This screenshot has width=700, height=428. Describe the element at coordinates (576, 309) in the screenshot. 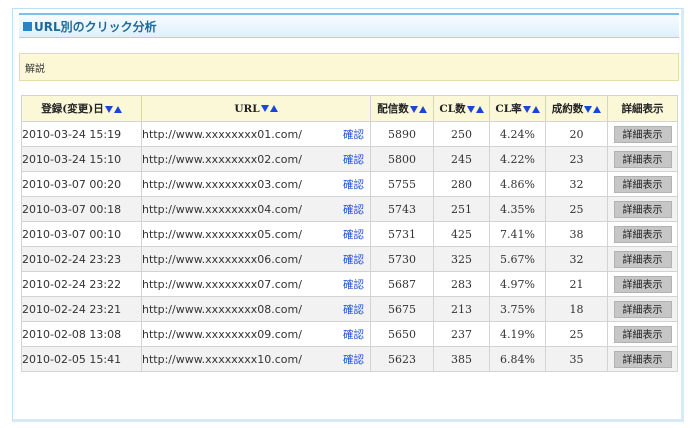

I see `row-conversions: 18` at that location.